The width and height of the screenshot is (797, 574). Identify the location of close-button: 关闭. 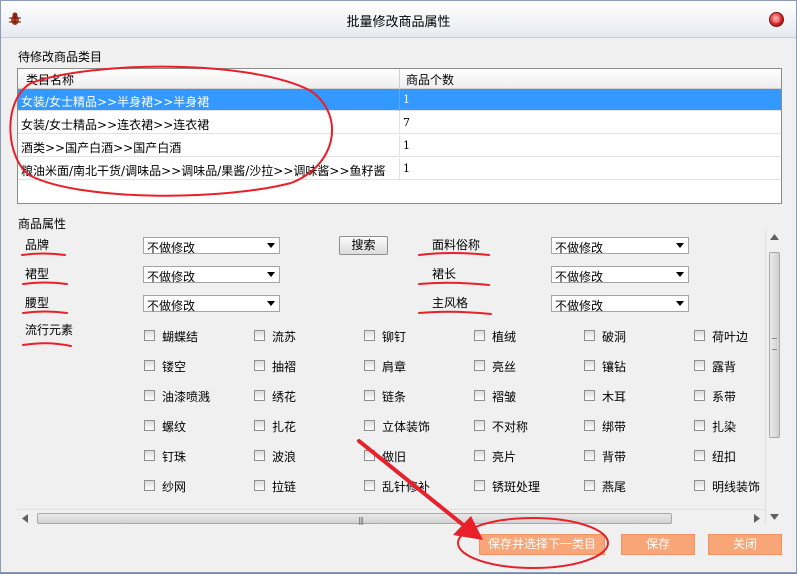
(745, 544).